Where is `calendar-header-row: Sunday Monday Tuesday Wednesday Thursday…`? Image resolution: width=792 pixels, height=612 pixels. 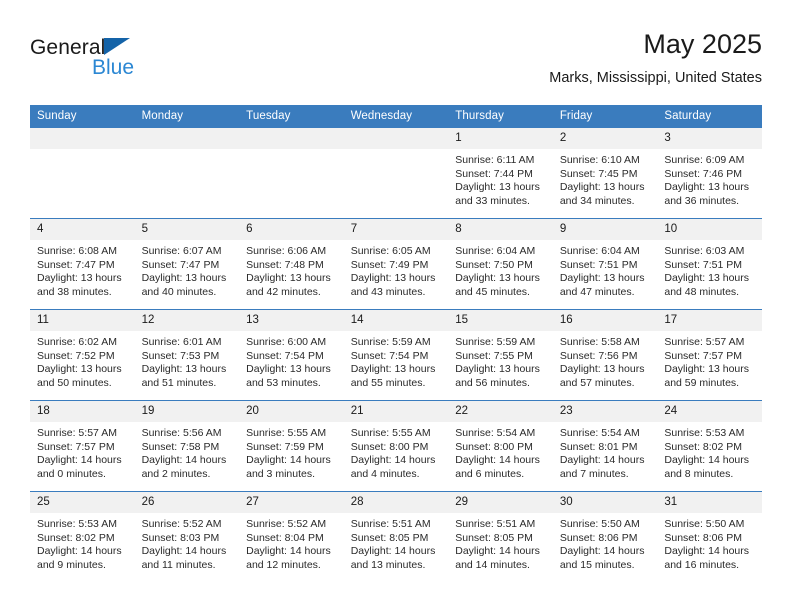 calendar-header-row: Sunday Monday Tuesday Wednesday Thursday… is located at coordinates (396, 116).